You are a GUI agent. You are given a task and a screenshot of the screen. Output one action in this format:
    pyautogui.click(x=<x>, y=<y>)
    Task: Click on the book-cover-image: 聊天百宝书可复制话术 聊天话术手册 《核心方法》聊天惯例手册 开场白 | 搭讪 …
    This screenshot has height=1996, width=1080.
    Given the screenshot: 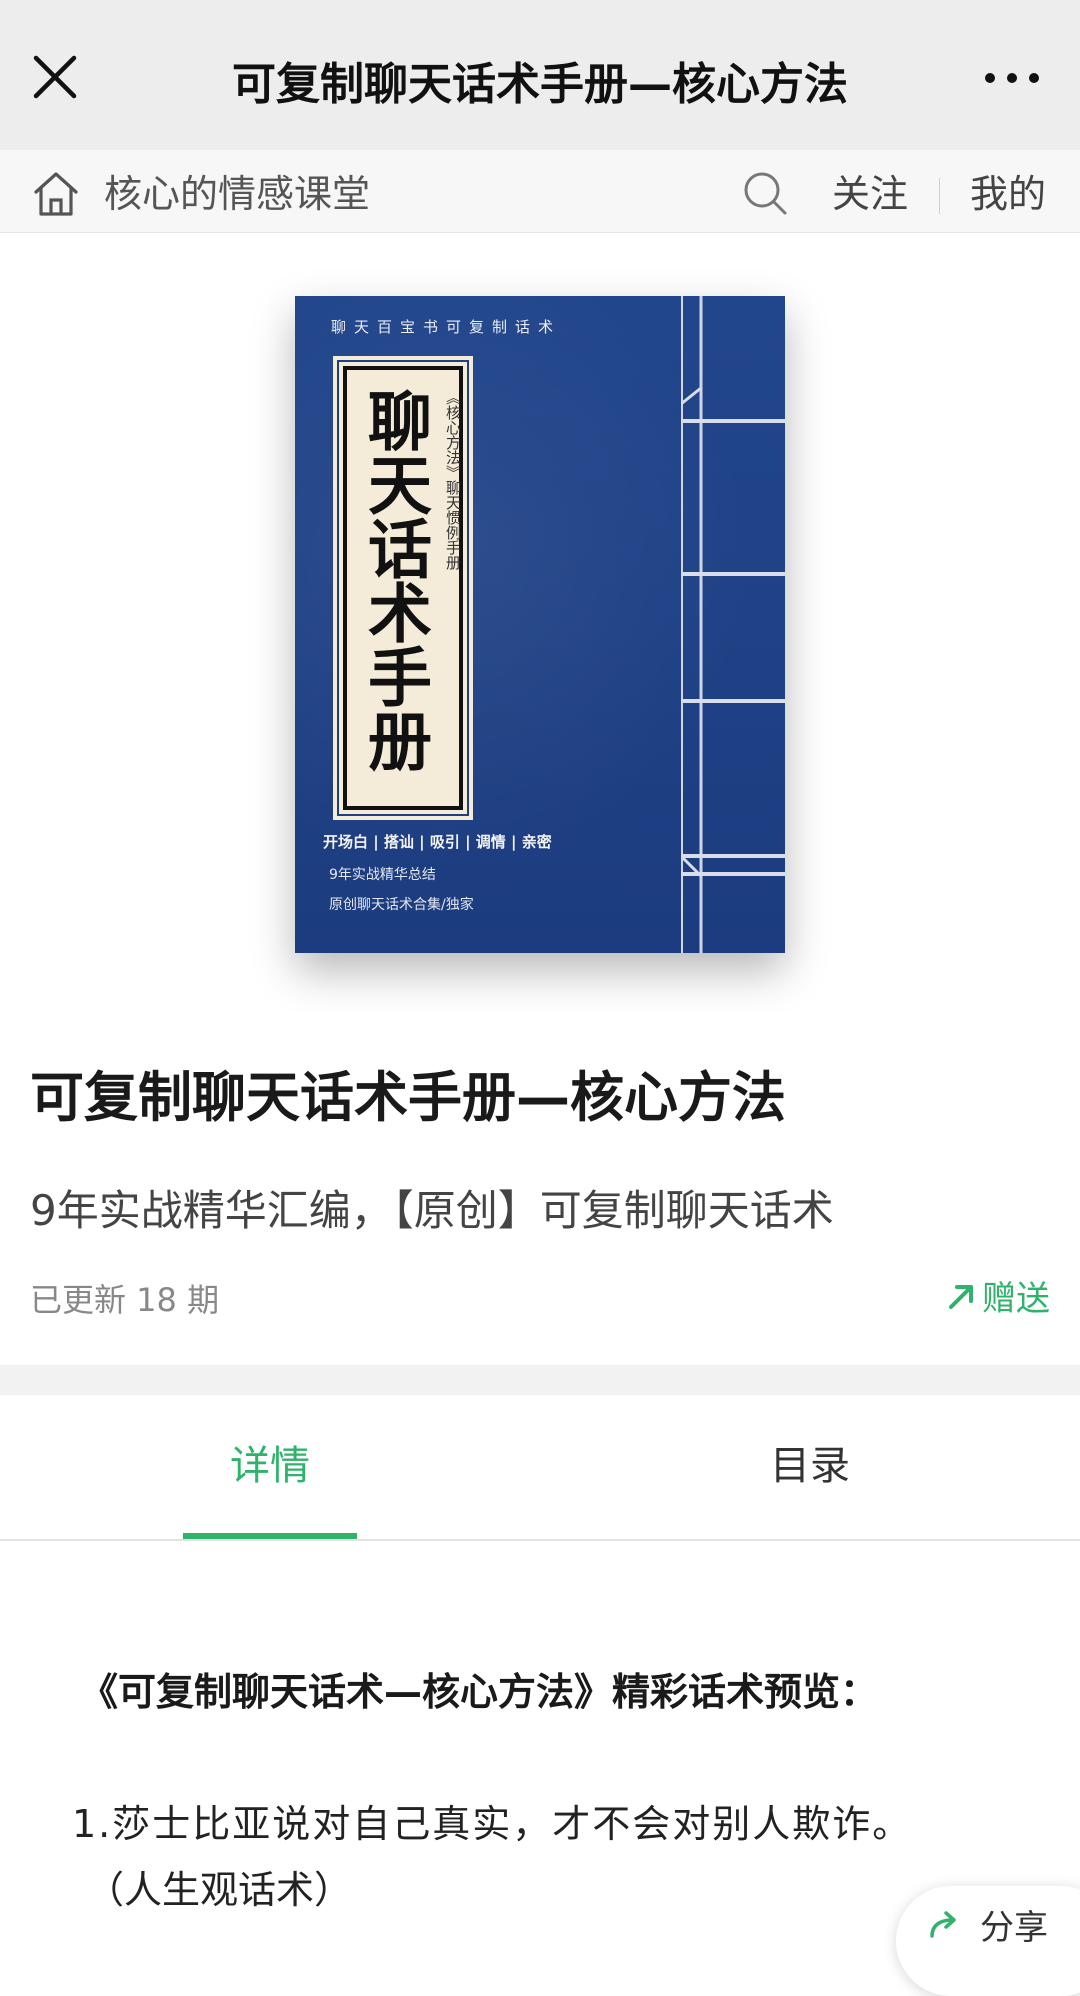 What is the action you would take?
    pyautogui.click(x=540, y=624)
    